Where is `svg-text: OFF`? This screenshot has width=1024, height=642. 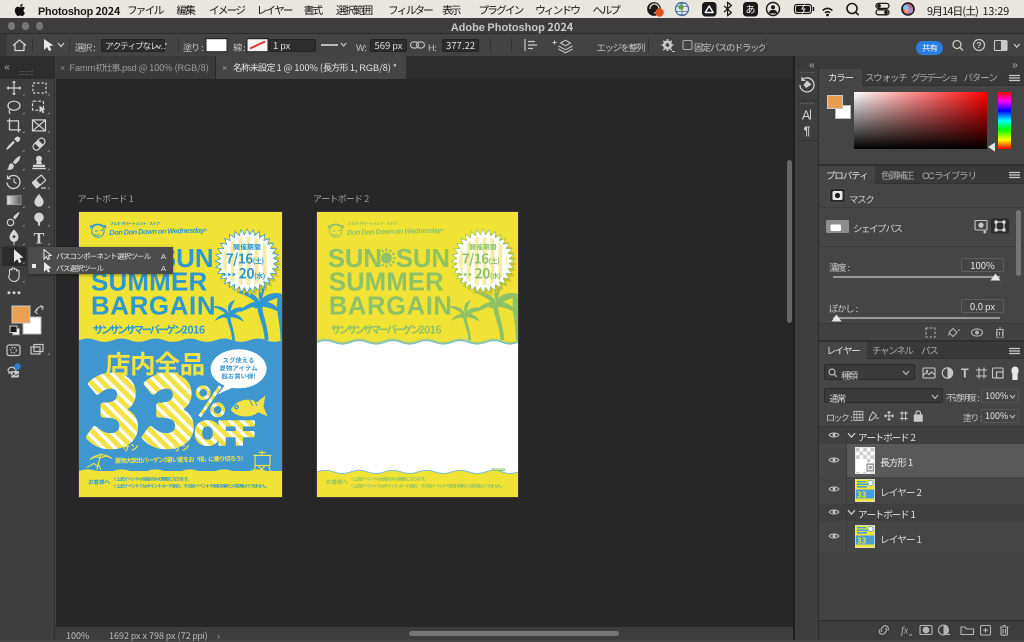 svg-text: OFF is located at coordinates (223, 430).